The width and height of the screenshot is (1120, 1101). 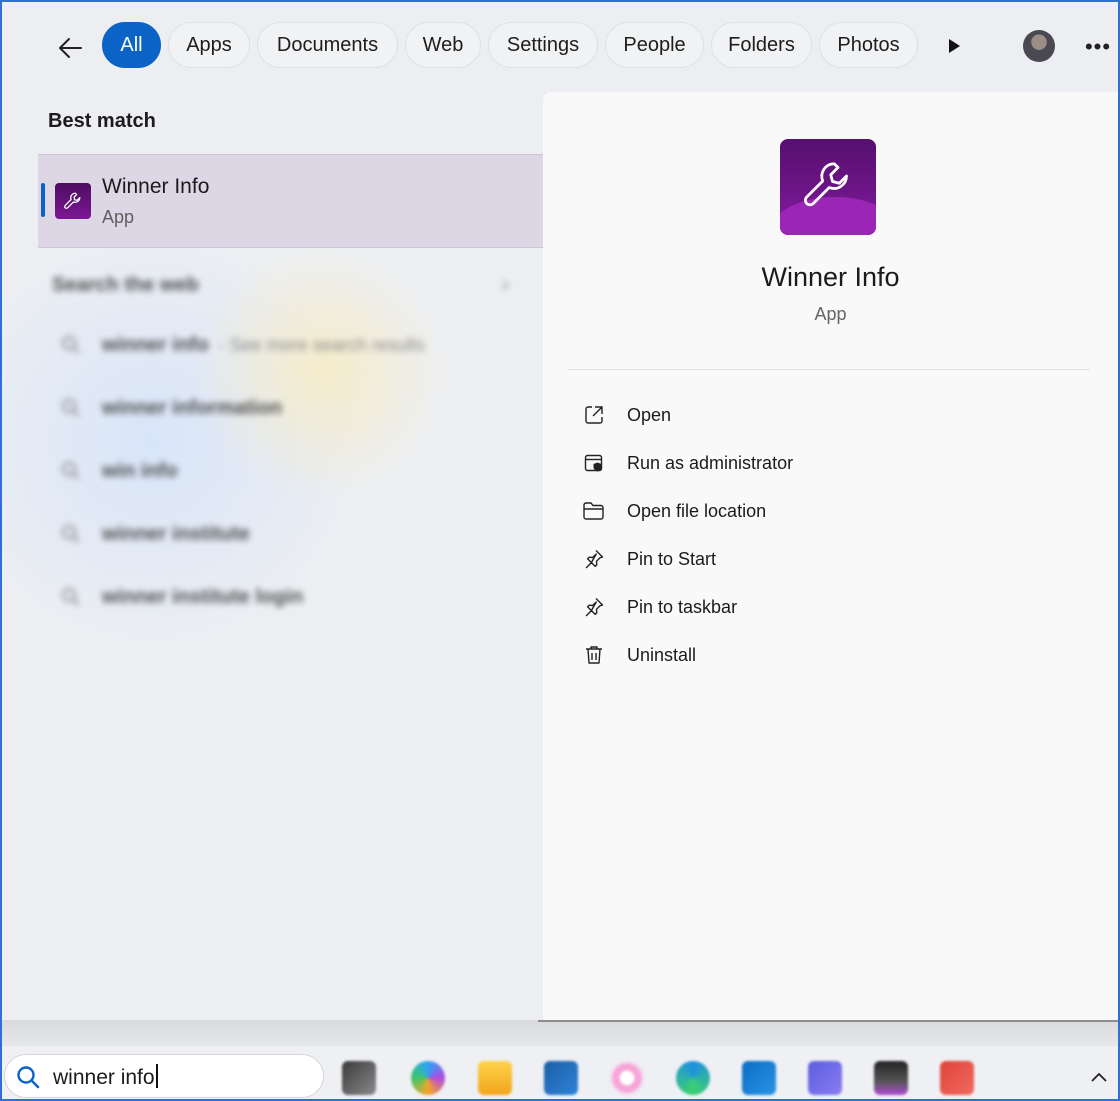 I want to click on best-match-heading: Best match, so click(x=102, y=121).